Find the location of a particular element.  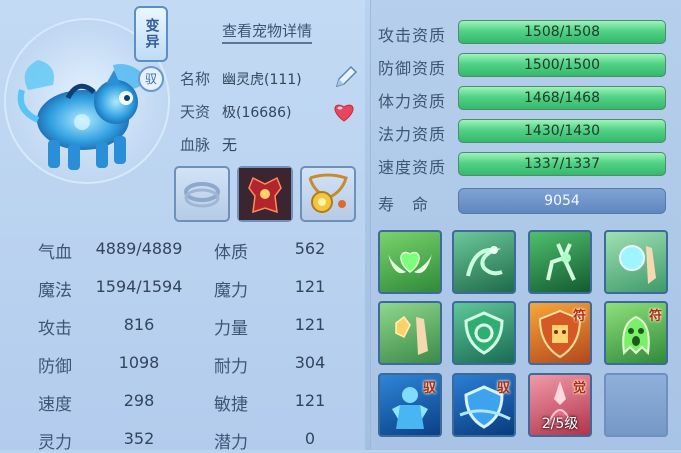

pet-talent-label: 天资 is located at coordinates (195, 112).